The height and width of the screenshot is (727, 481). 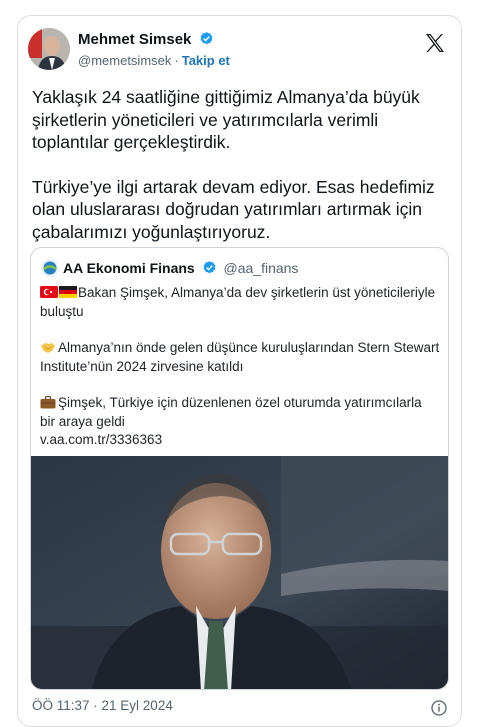 What do you see at coordinates (48, 348) in the screenshot?
I see `handshake-icon` at bounding box center [48, 348].